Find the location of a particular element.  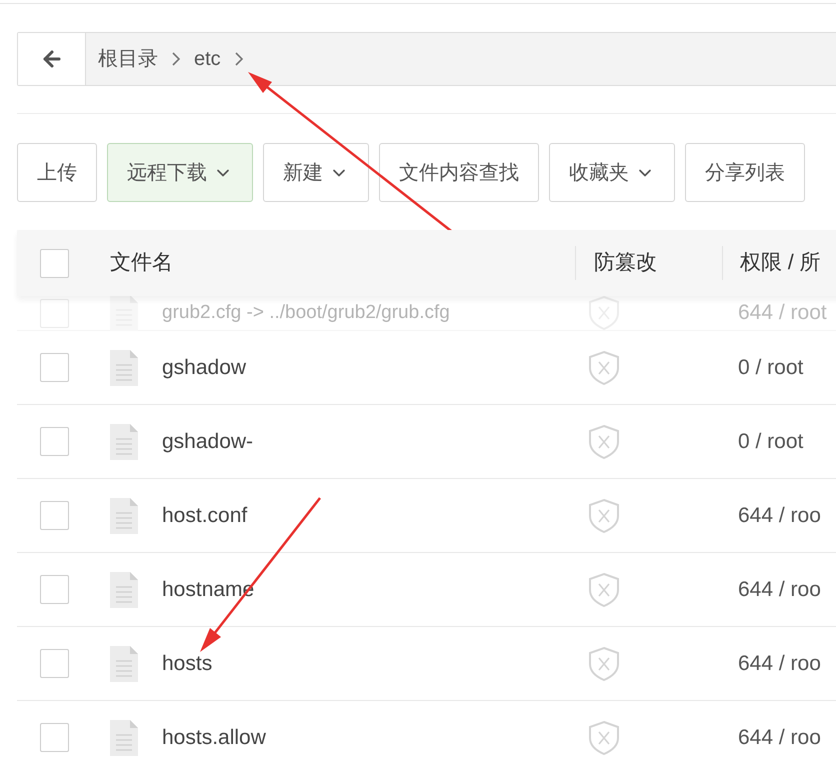

breadcrumb-link: 根目录 is located at coordinates (128, 59).